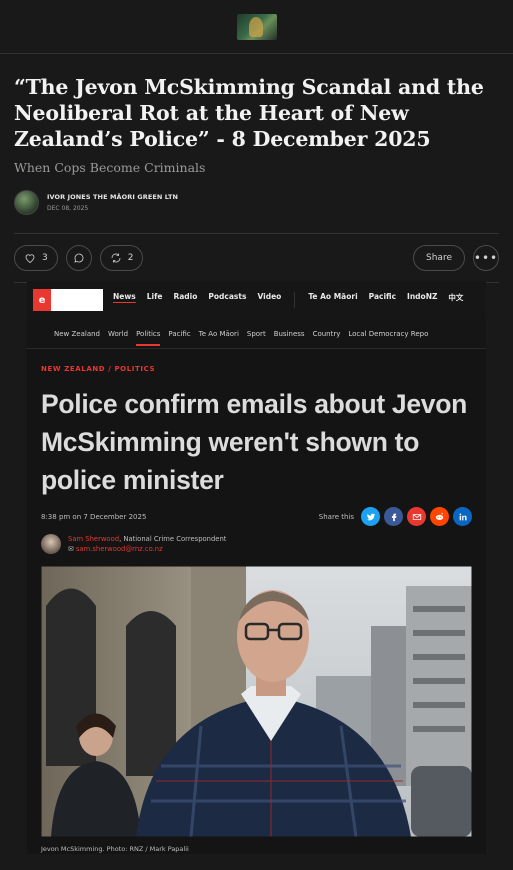 Image resolution: width=513 pixels, height=870 pixels. I want to click on article-timestamp: 8:38 pm on 7 December 2025, so click(94, 516).